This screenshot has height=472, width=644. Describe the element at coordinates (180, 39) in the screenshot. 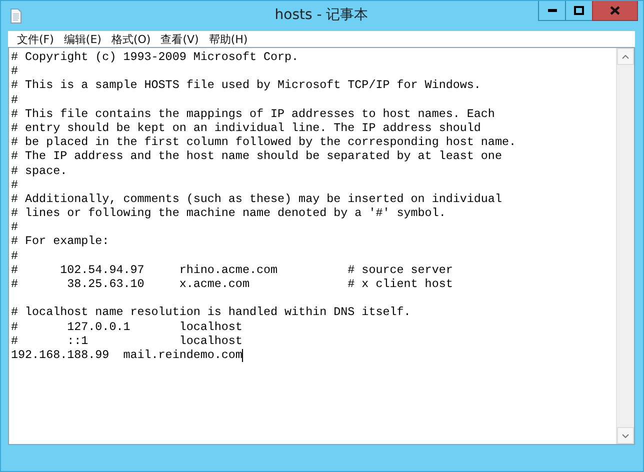

I see `menu-item: 查看(V)` at that location.